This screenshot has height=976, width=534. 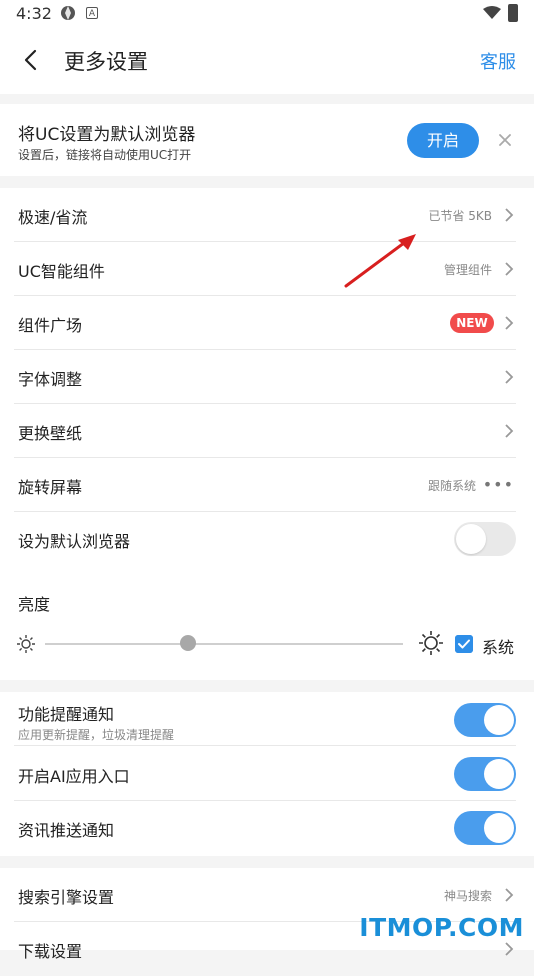 I want to click on default-browser-label: 设为默认浏览器, so click(x=74, y=541).